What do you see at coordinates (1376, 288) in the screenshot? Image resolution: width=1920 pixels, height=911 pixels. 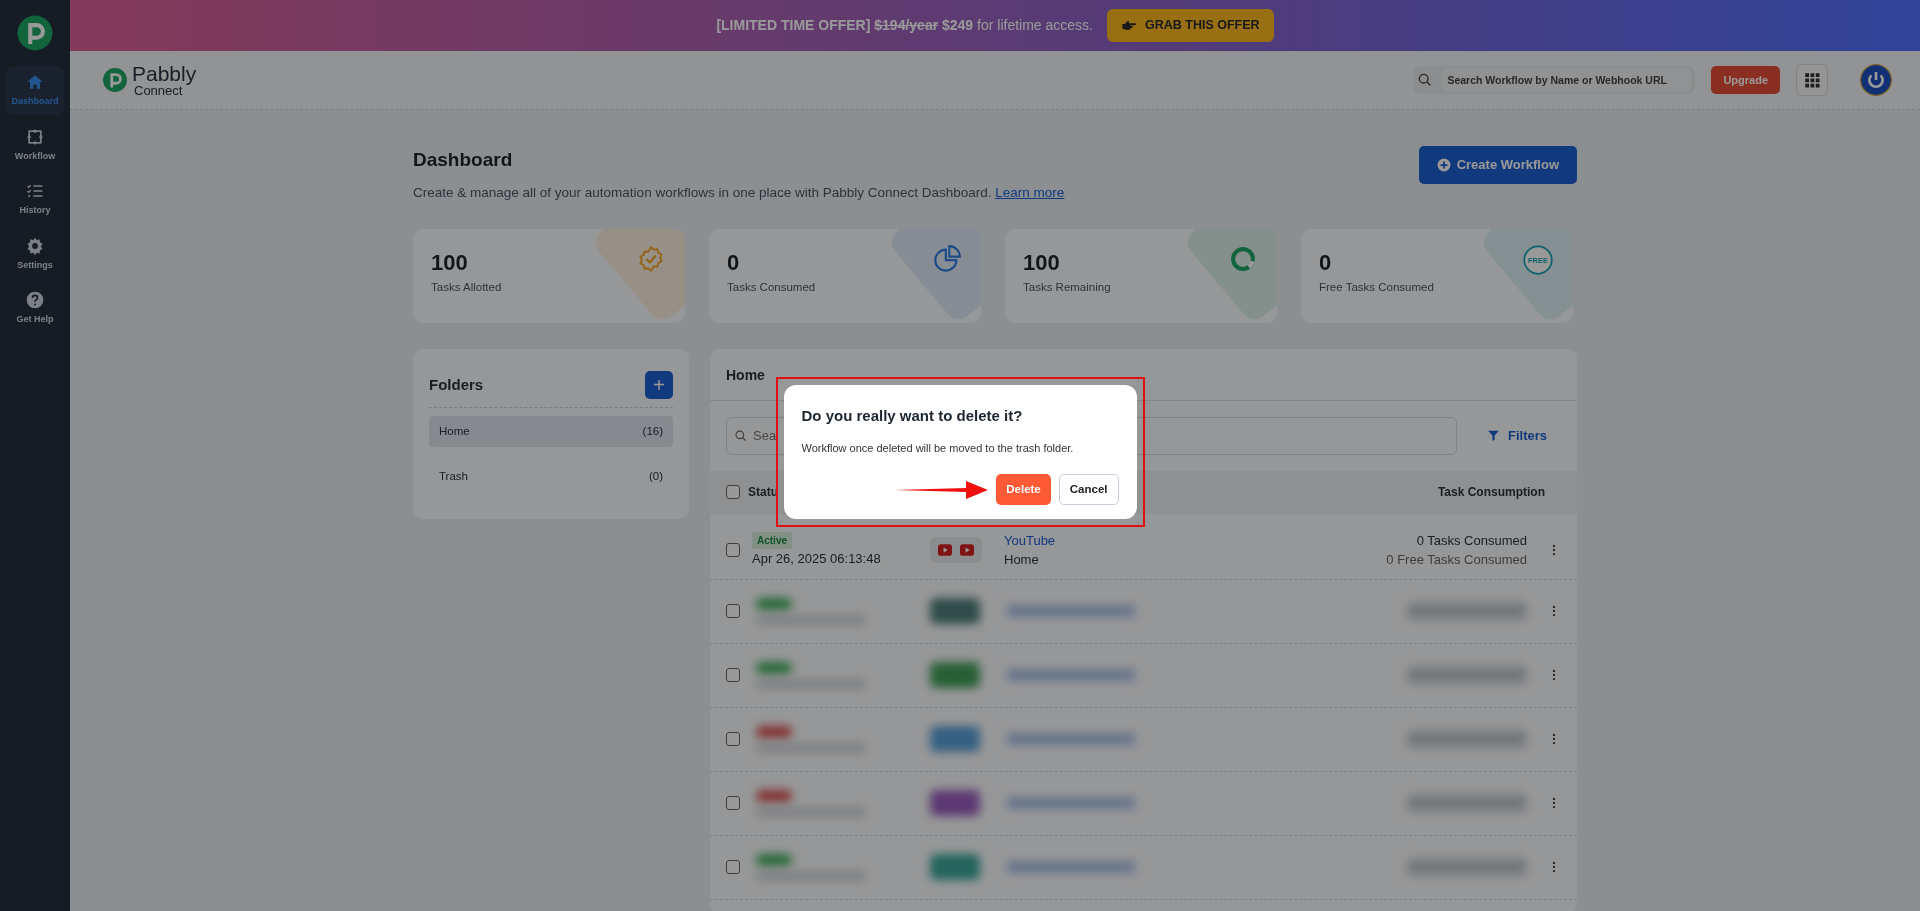 I see `stat-label: Free Tasks Consumed` at bounding box center [1376, 288].